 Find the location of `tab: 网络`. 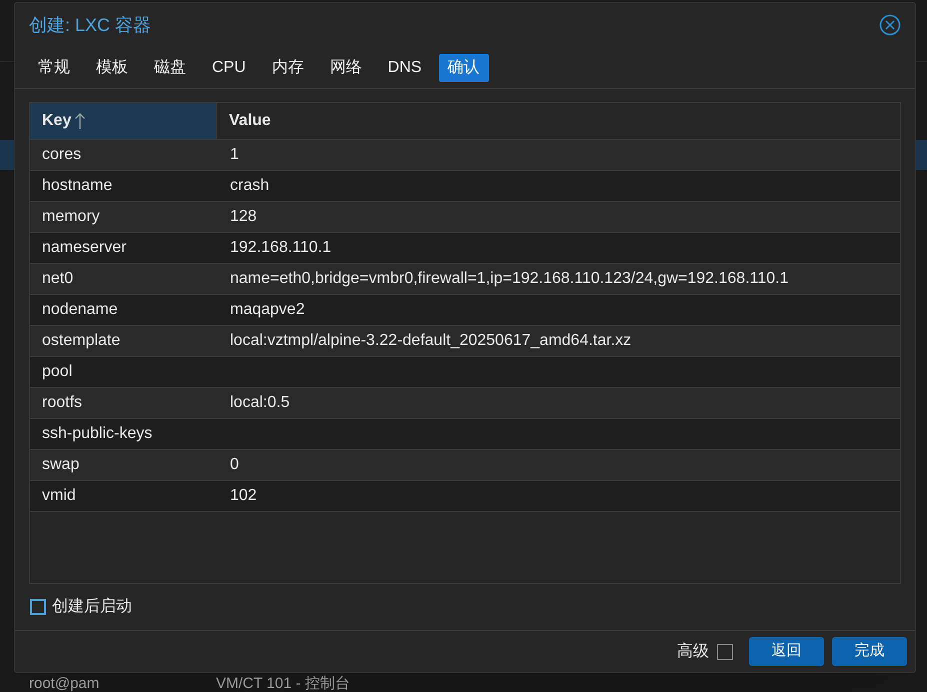

tab: 网络 is located at coordinates (345, 68).